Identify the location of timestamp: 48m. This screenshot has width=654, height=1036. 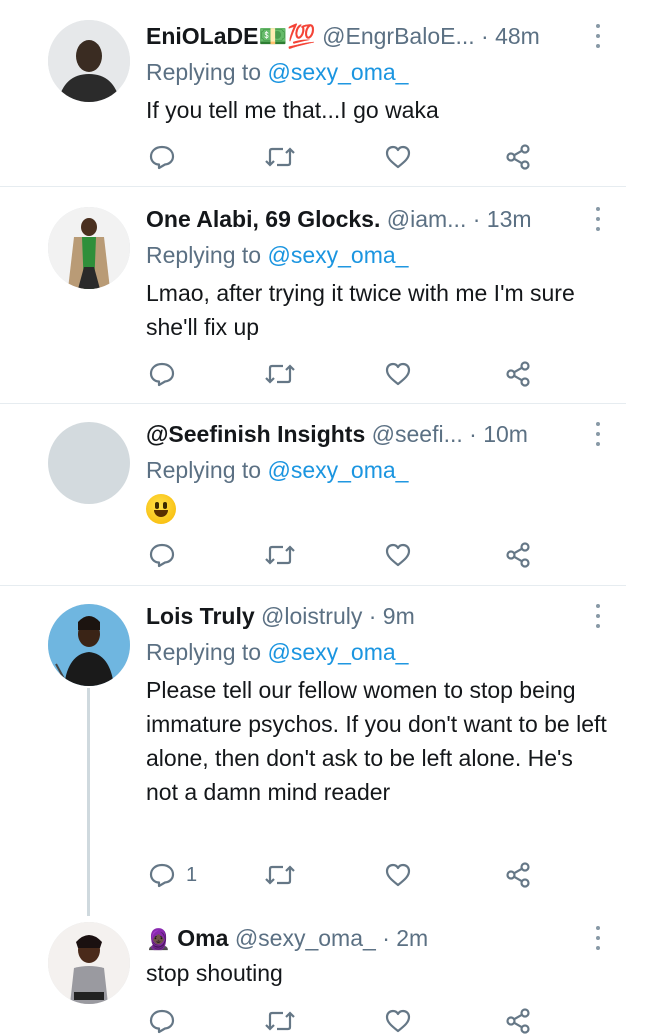
(517, 36).